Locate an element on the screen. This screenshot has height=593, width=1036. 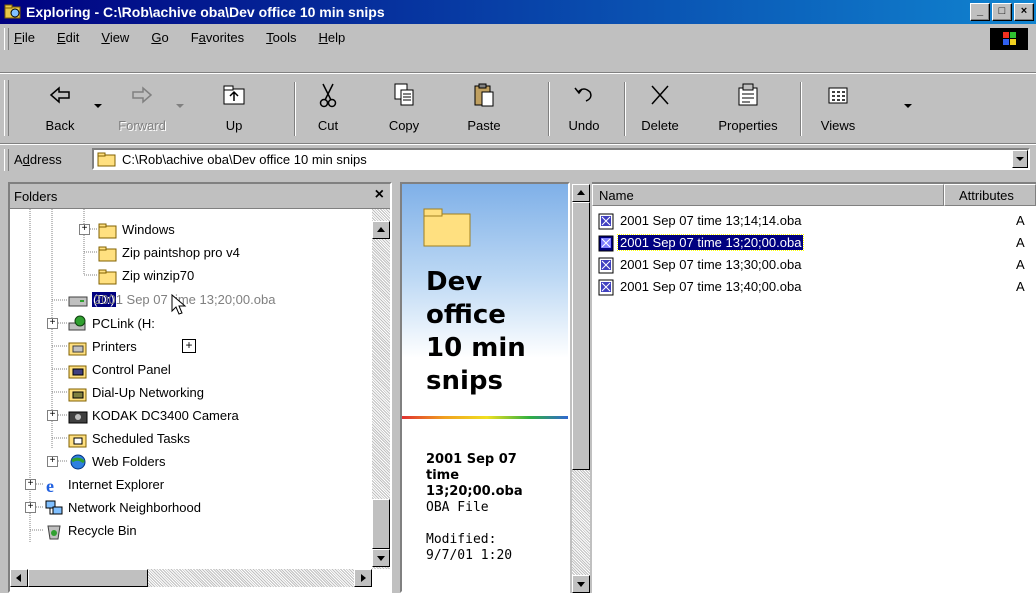
web-folders-icon is located at coordinates (78, 462).